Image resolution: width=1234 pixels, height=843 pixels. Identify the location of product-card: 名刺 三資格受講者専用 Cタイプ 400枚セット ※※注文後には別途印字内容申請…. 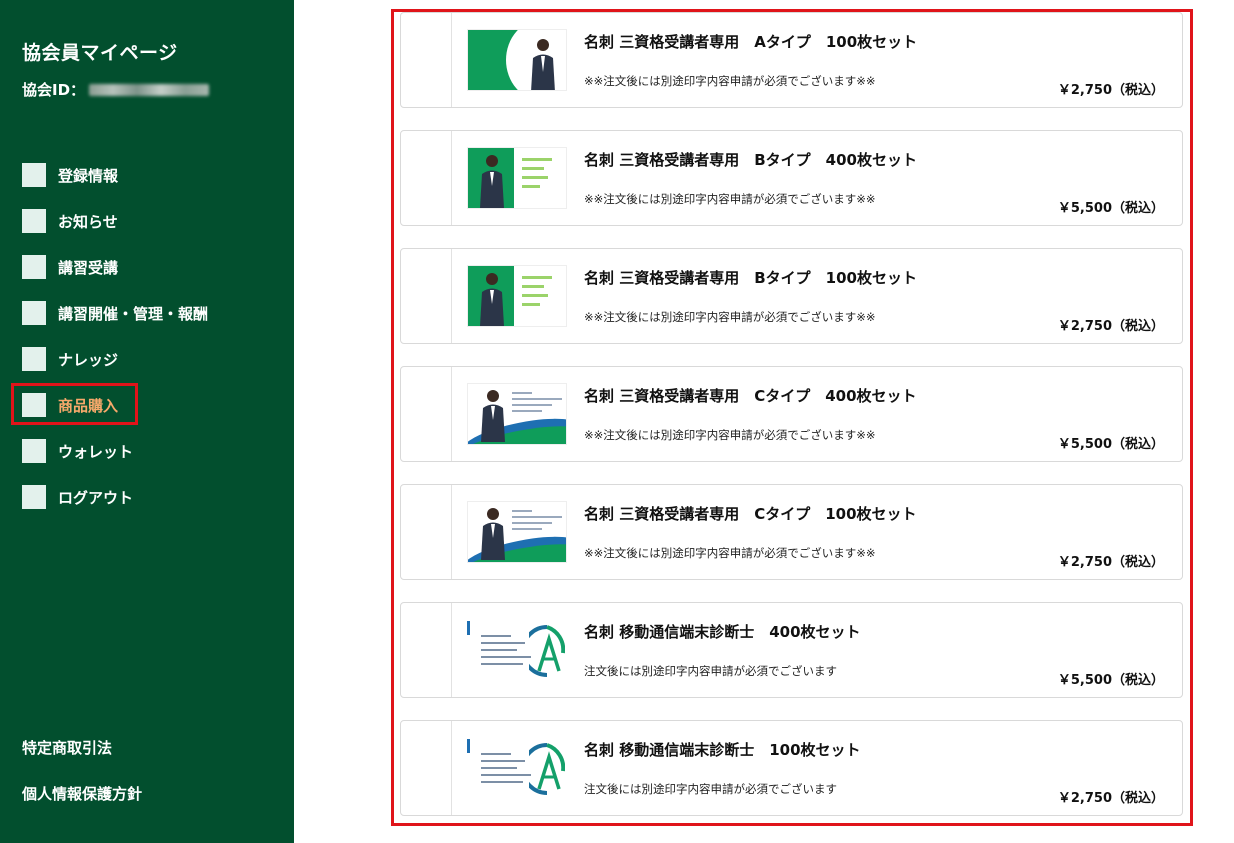
(791, 414).